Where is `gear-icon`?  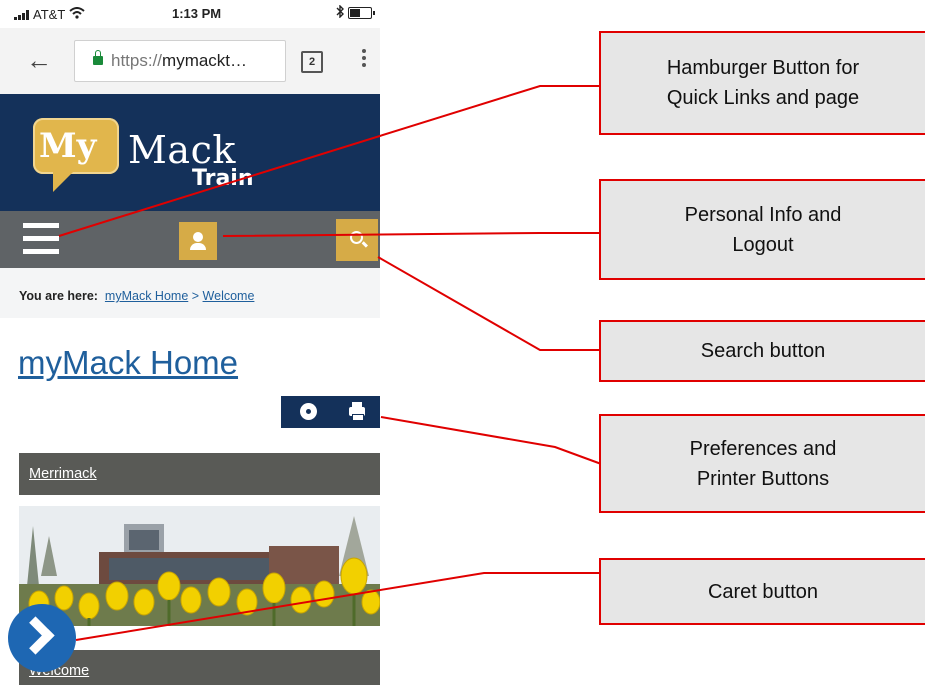
gear-icon is located at coordinates (308, 411).